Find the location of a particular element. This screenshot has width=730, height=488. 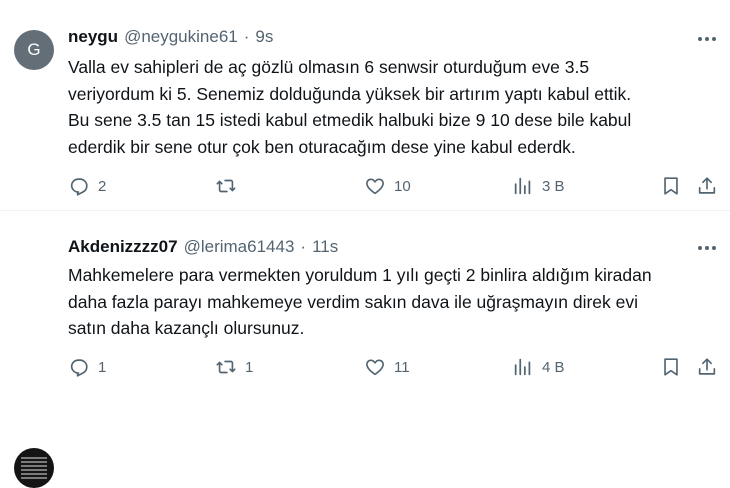

views-button: 3 B is located at coordinates (538, 186).